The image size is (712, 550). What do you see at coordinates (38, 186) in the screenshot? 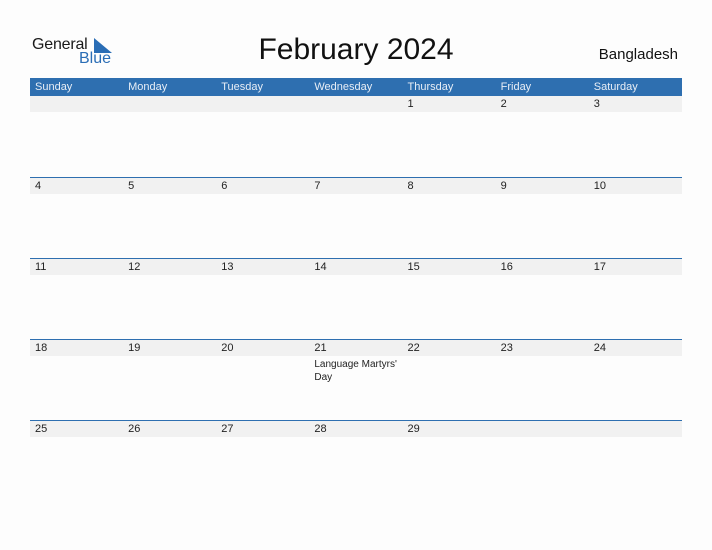
I see `day-number: 4` at bounding box center [38, 186].